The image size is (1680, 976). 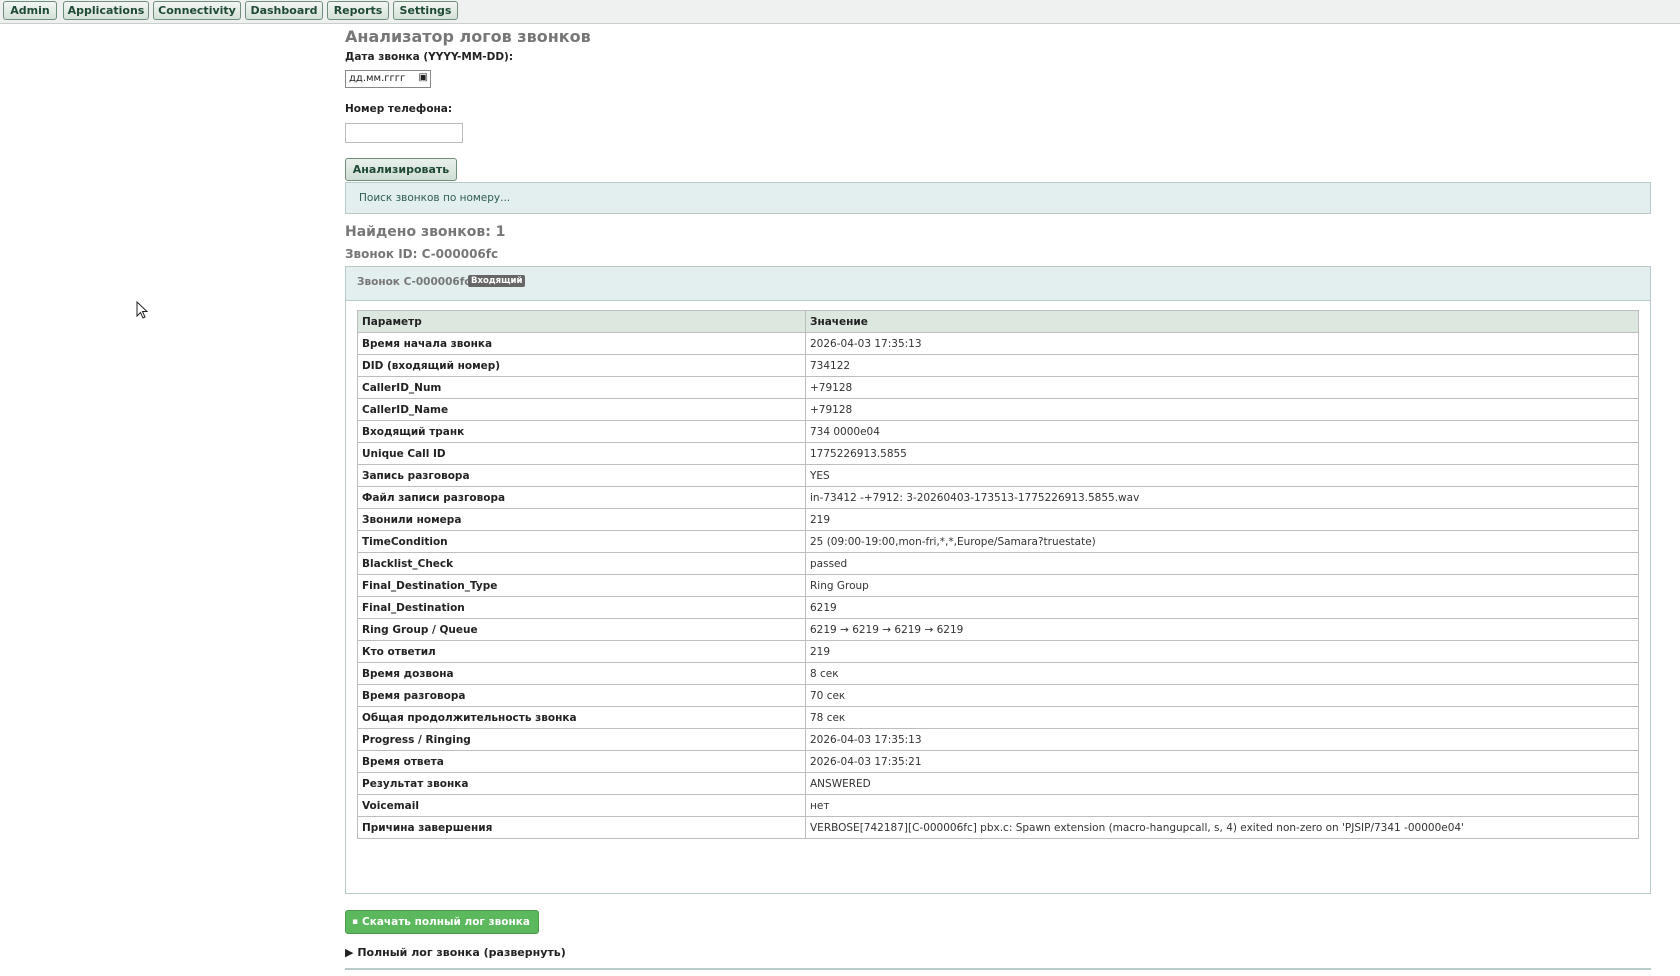 I want to click on table-row: Unique Call ID 1775226913.5855, so click(x=998, y=453).